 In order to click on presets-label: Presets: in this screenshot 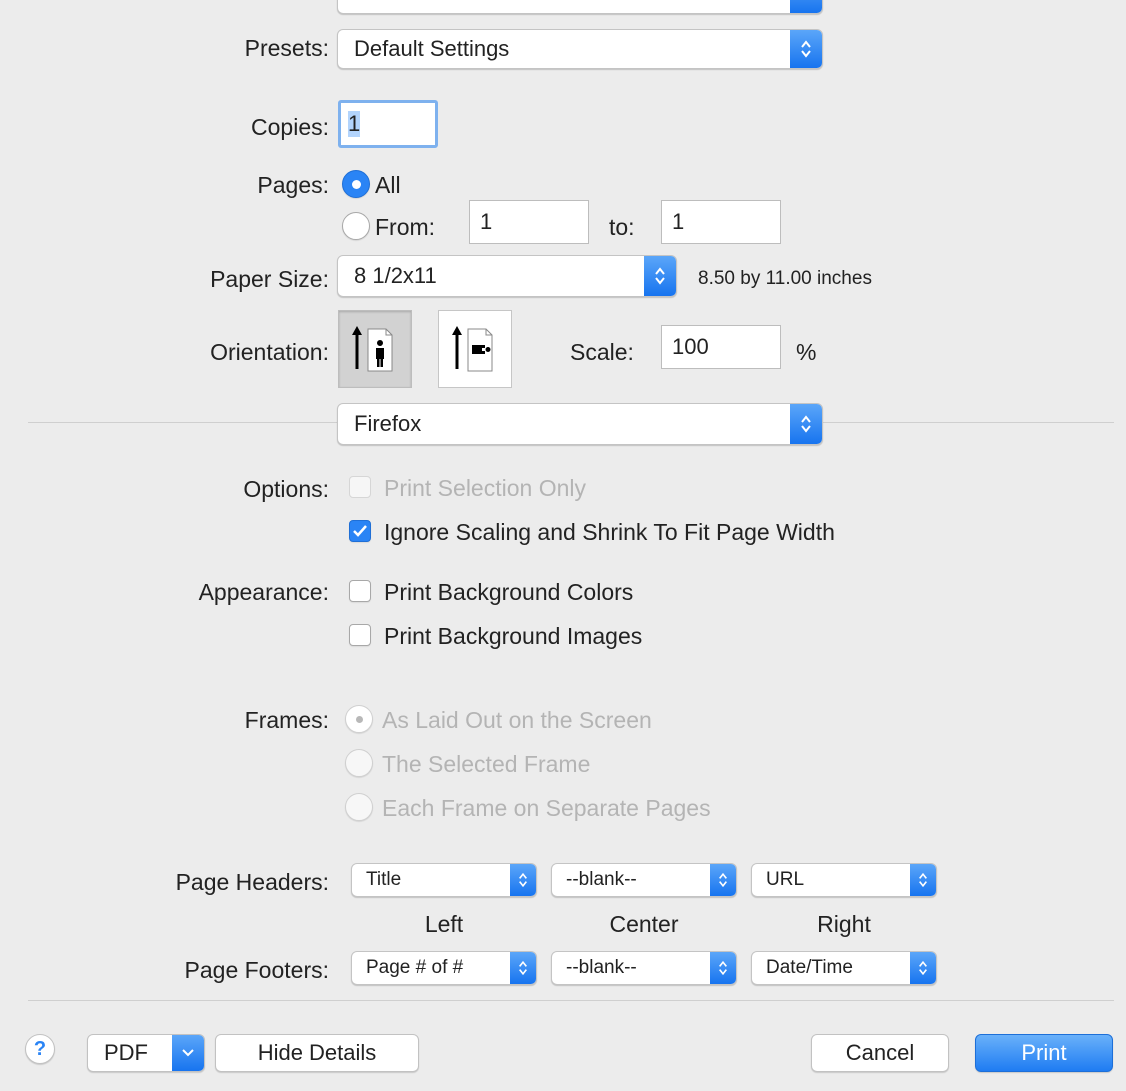, I will do `click(286, 48)`.